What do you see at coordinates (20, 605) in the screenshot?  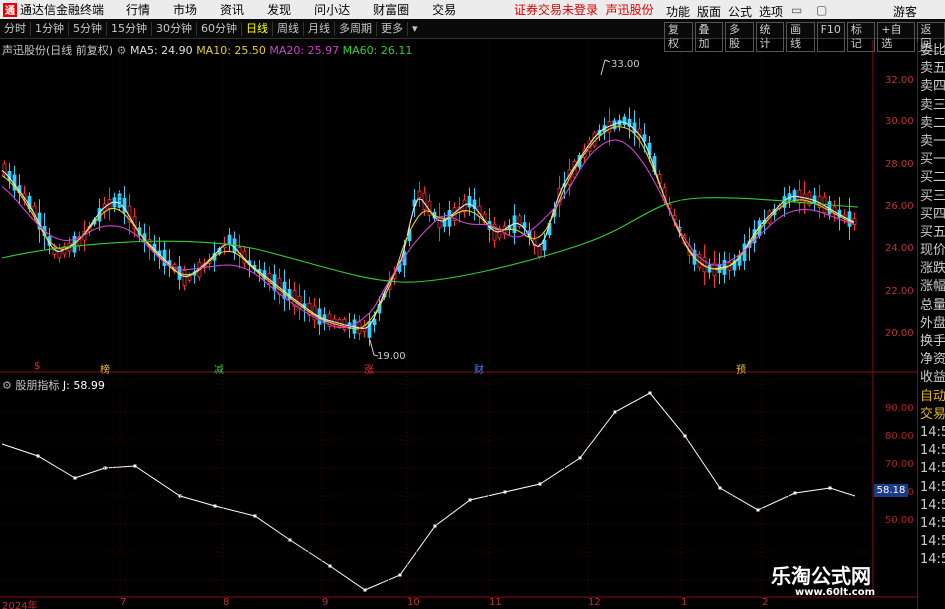 I see `date-tick: 2024年` at bounding box center [20, 605].